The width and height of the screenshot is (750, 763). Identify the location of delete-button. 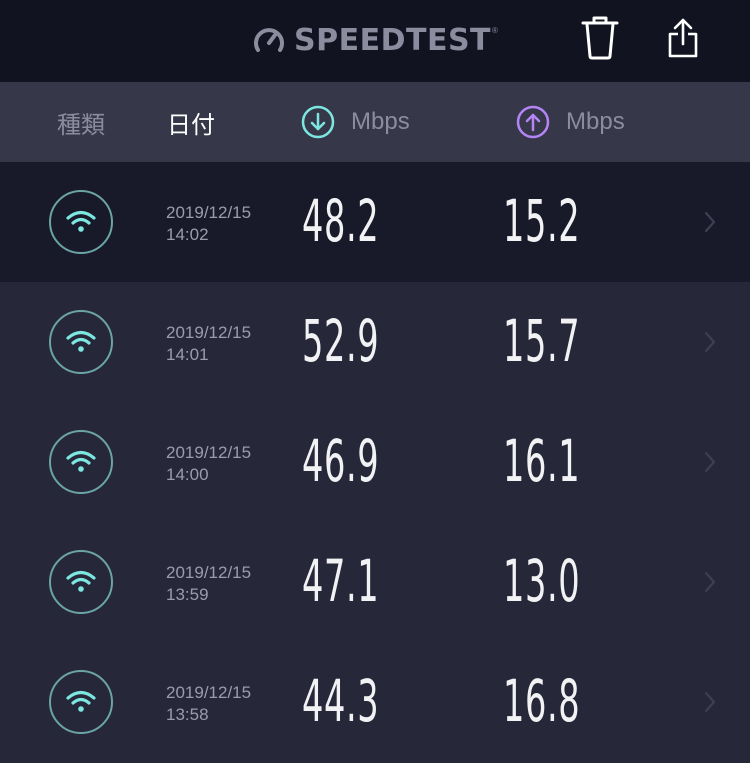
(600, 38).